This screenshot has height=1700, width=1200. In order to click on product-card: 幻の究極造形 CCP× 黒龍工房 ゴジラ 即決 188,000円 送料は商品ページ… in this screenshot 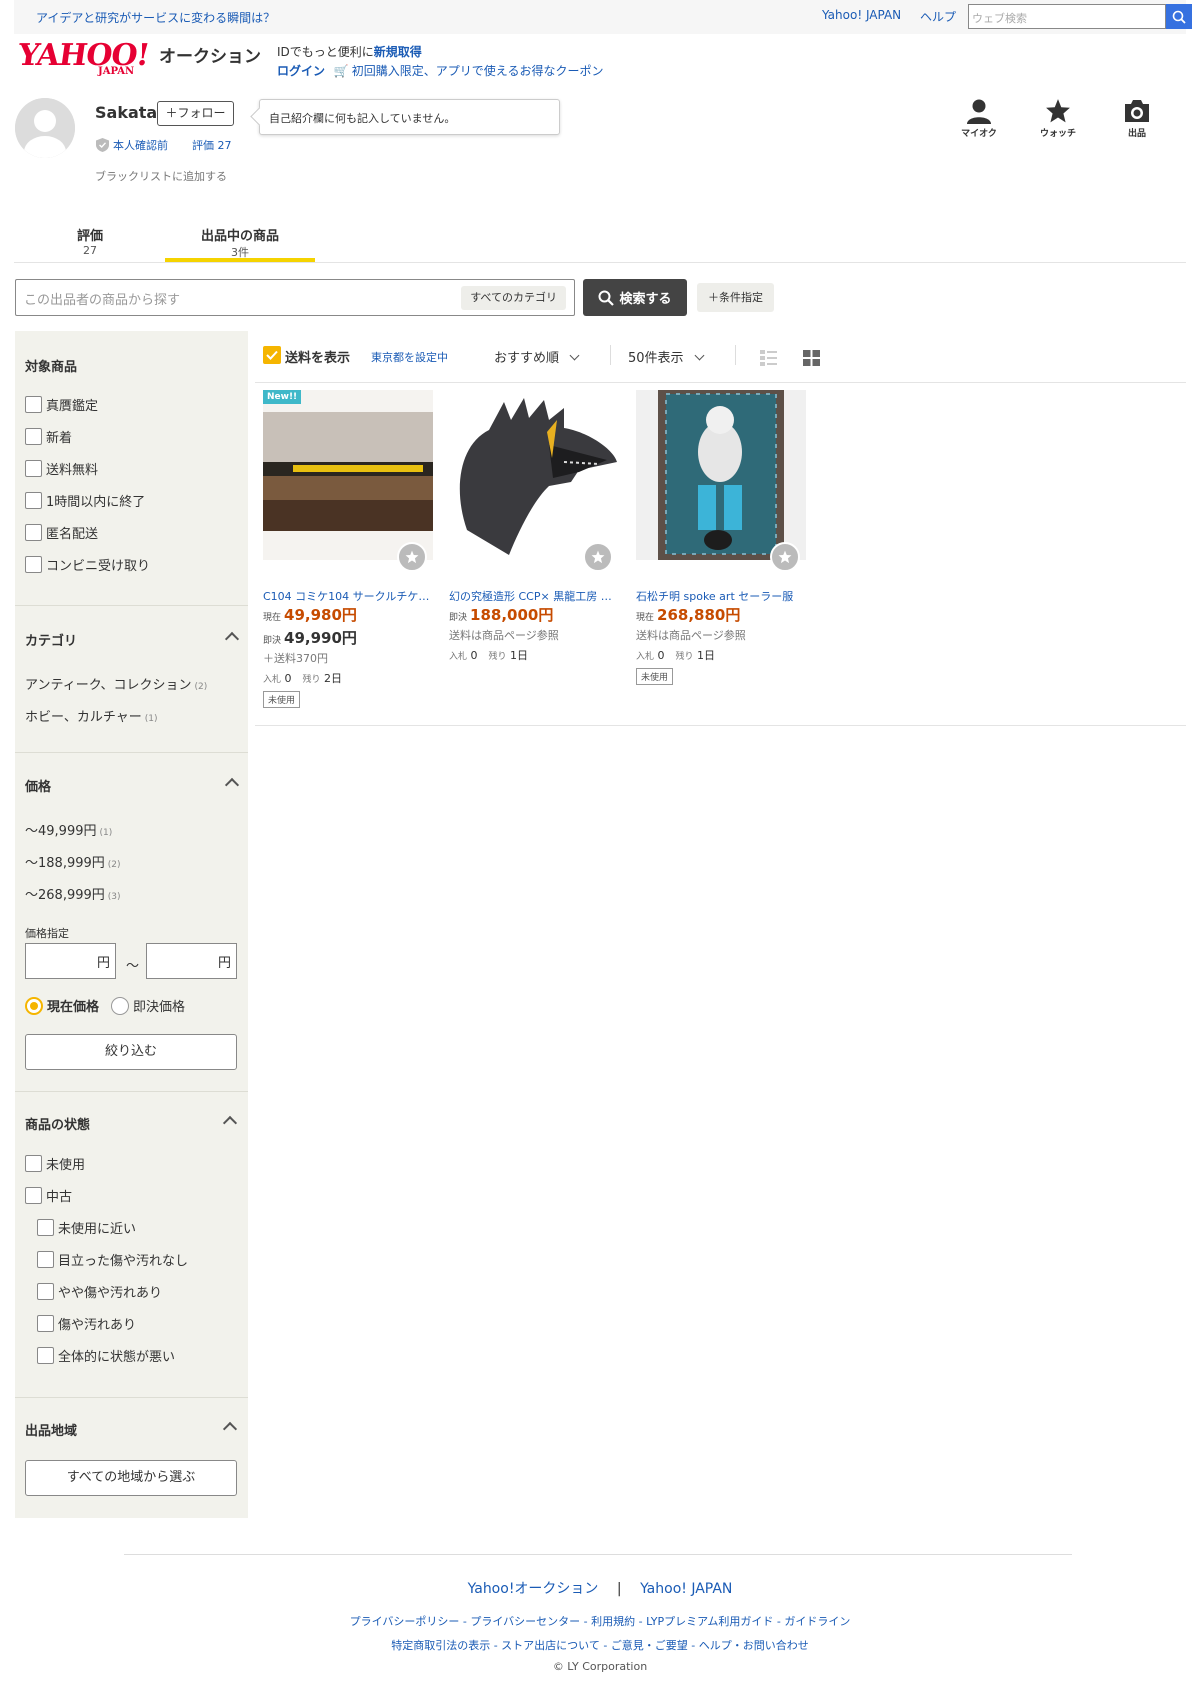, I will do `click(536, 526)`.